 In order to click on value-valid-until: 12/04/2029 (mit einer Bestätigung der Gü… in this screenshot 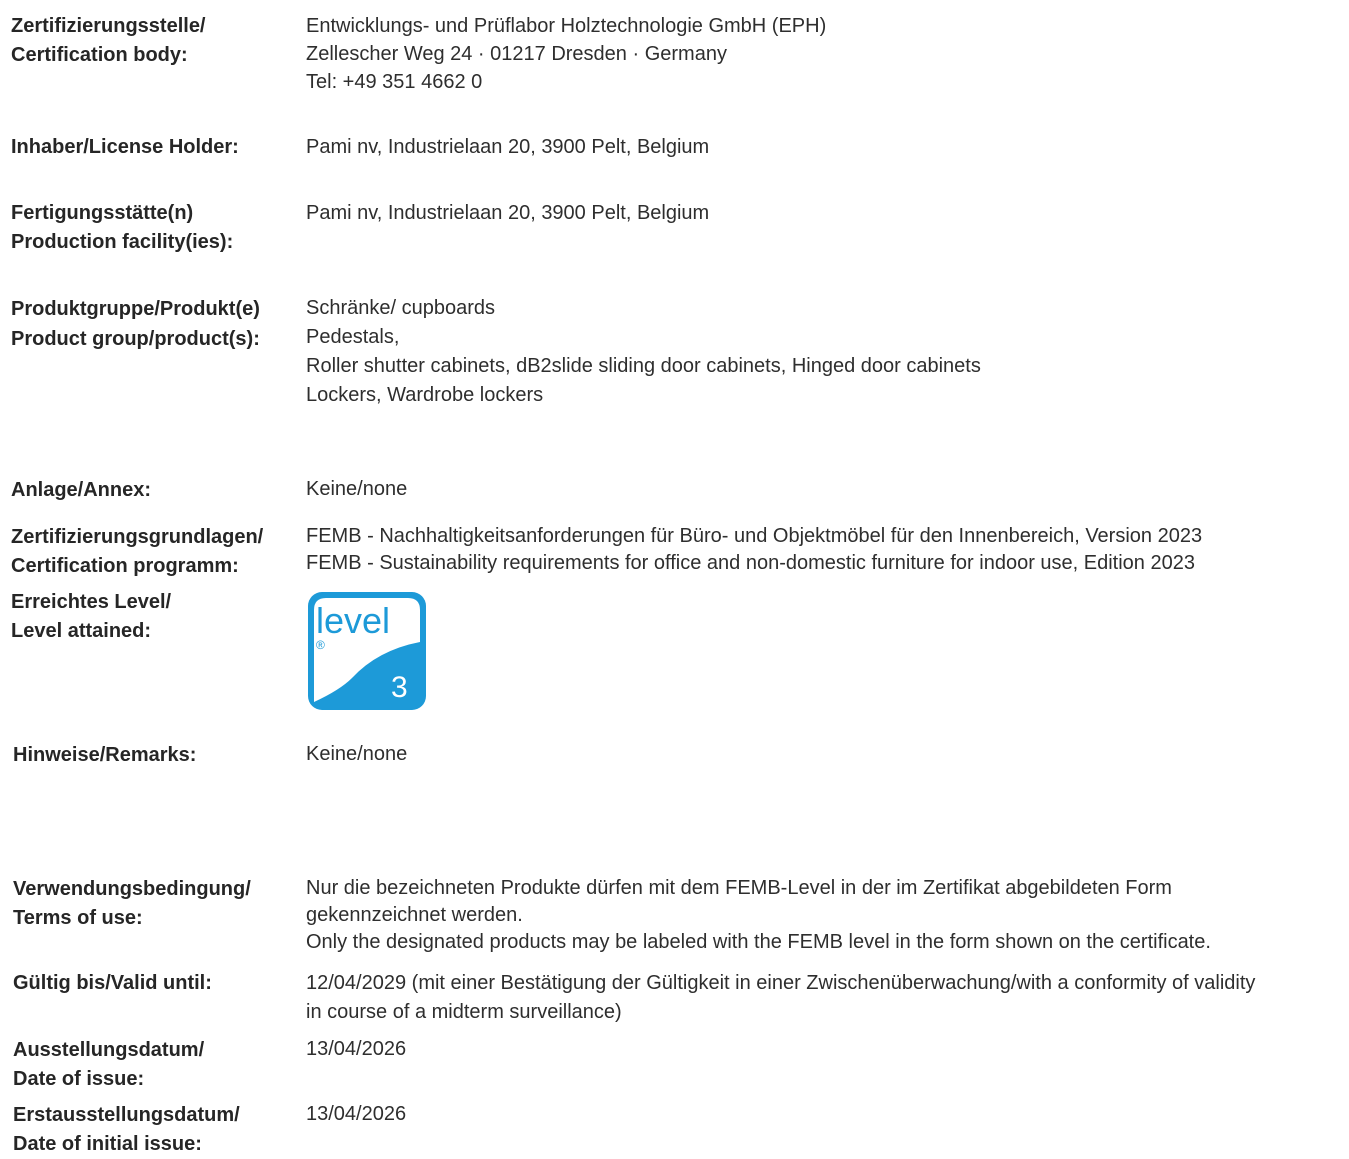, I will do `click(781, 997)`.